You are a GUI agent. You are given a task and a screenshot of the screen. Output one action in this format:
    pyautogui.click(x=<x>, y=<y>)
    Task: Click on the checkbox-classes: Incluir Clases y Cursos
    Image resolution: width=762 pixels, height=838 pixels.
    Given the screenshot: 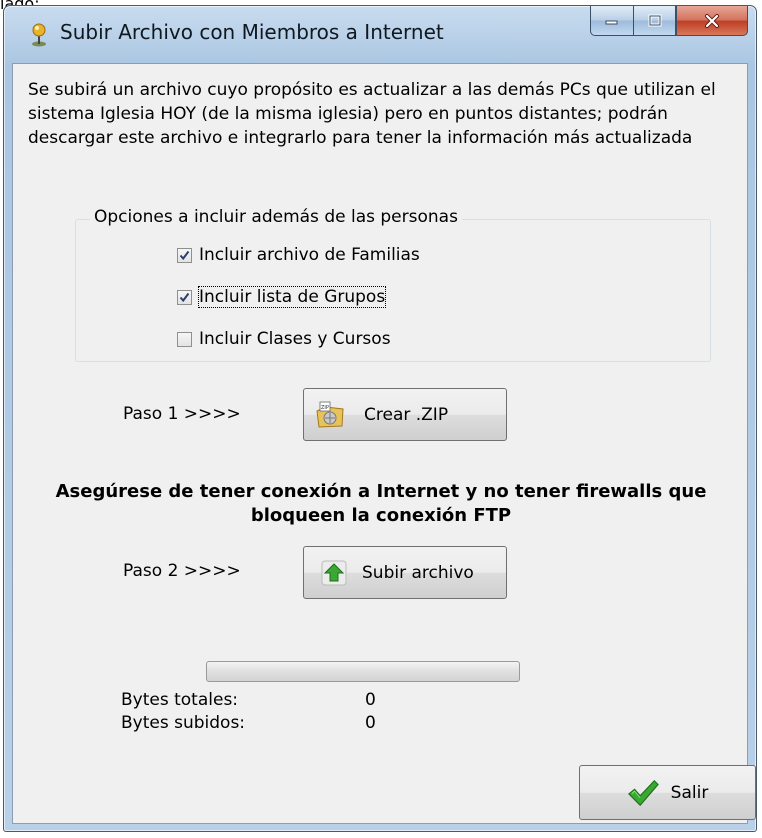 What is the action you would take?
    pyautogui.click(x=284, y=339)
    